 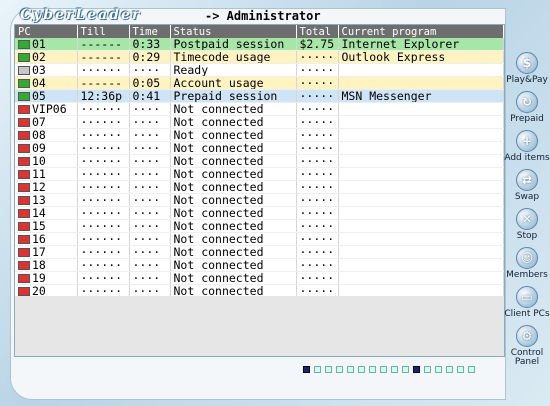 I want to click on col-till: Till, so click(x=103, y=31).